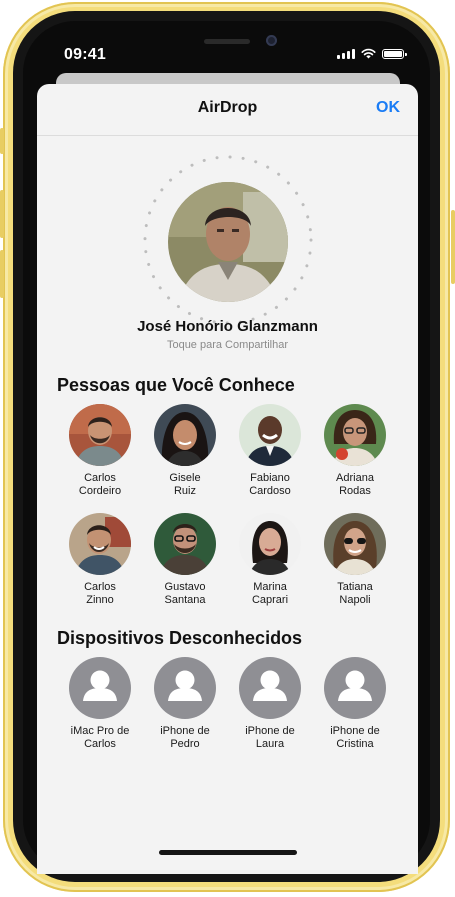 This screenshot has height=897, width=455. What do you see at coordinates (227, 345) in the screenshot?
I see `tap-to-share-hint: Toque para Compartilhar` at bounding box center [227, 345].